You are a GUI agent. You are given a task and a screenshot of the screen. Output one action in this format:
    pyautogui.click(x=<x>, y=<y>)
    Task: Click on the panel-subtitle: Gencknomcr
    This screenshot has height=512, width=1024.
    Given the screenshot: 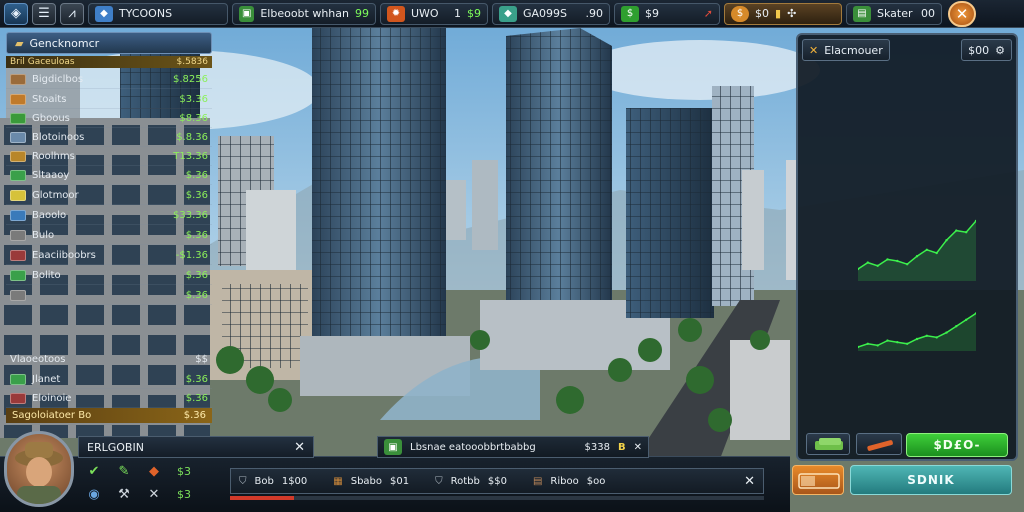 What is the action you would take?
    pyautogui.click(x=64, y=43)
    